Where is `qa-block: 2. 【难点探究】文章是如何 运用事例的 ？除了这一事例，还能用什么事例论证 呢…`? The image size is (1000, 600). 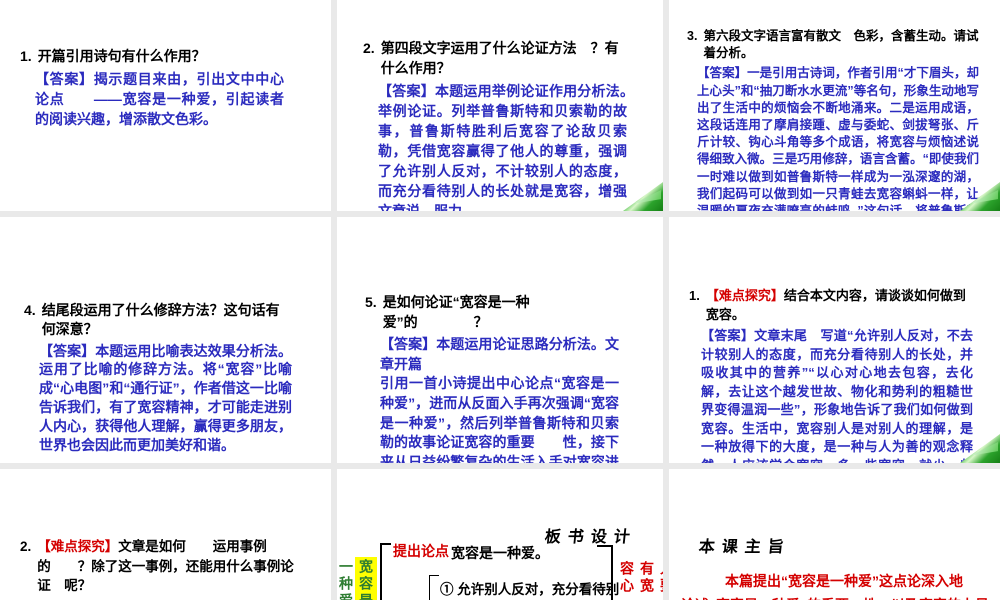 qa-block: 2. 【难点探究】文章是如何 运用事例的 ？除了这一事例，还能用什么事例论证 呢… is located at coordinates (157, 568).